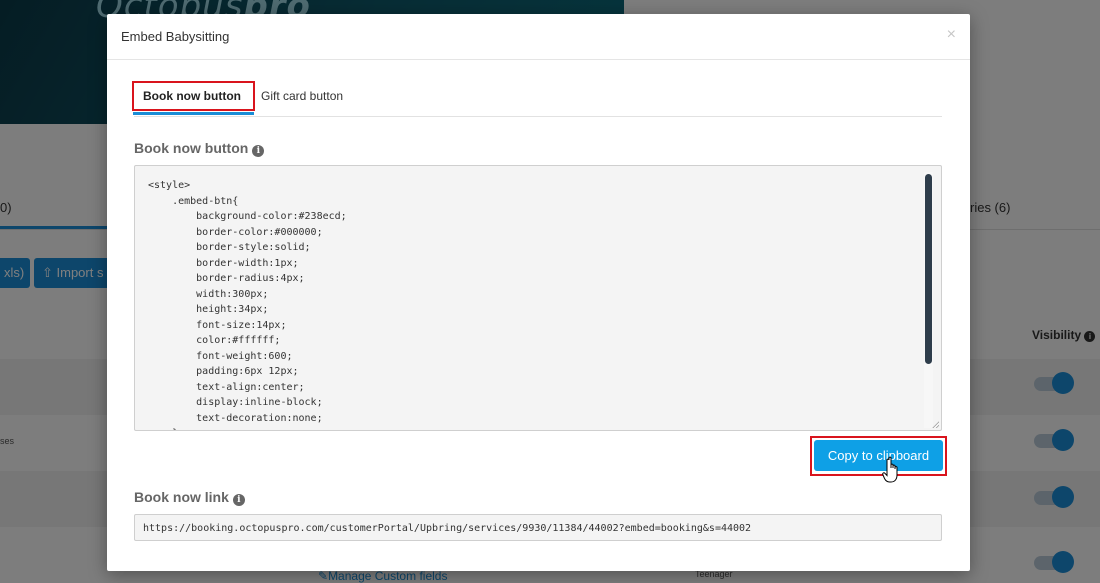 The image size is (1100, 583). What do you see at coordinates (189, 497) in the screenshot?
I see `link-section-label: Book now link i` at bounding box center [189, 497].